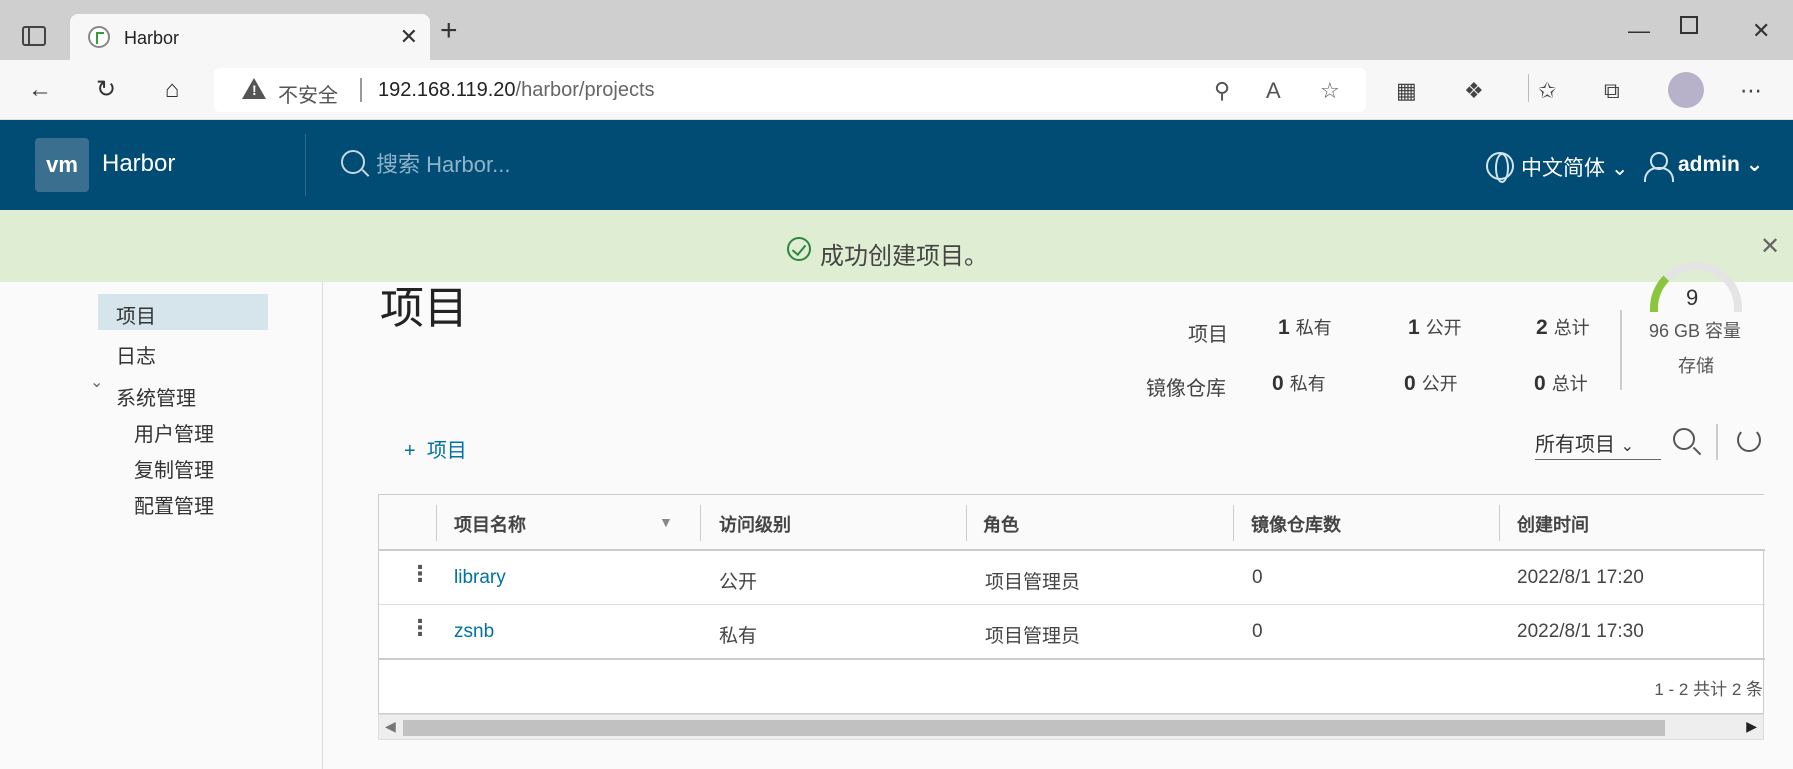  What do you see at coordinates (1751, 91) in the screenshot?
I see `more-icon: ⋯` at bounding box center [1751, 91].